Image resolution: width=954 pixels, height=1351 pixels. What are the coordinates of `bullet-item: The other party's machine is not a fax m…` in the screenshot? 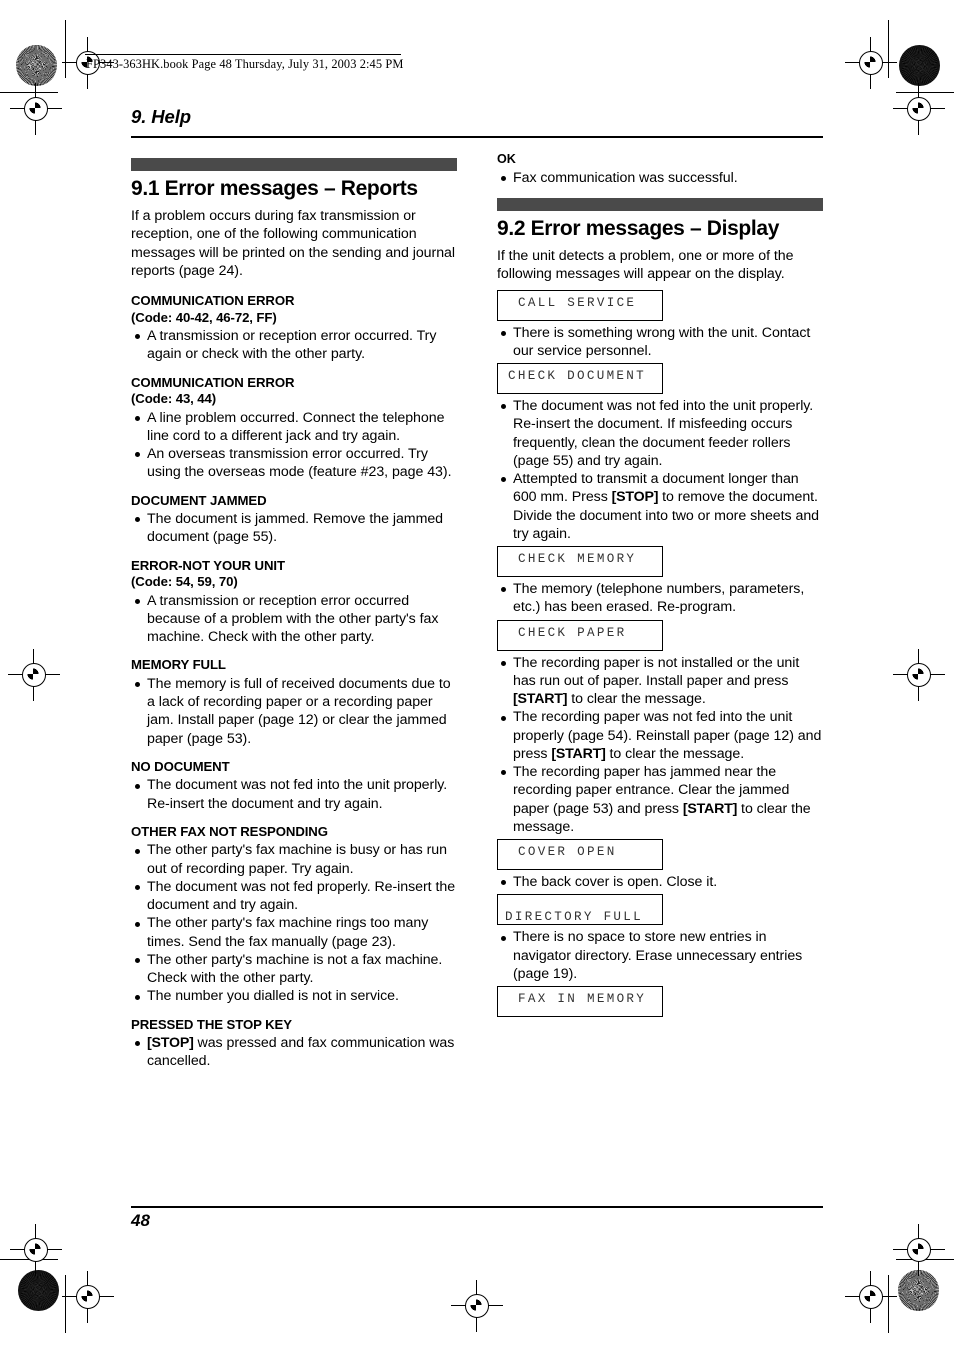 It's located at (294, 969).